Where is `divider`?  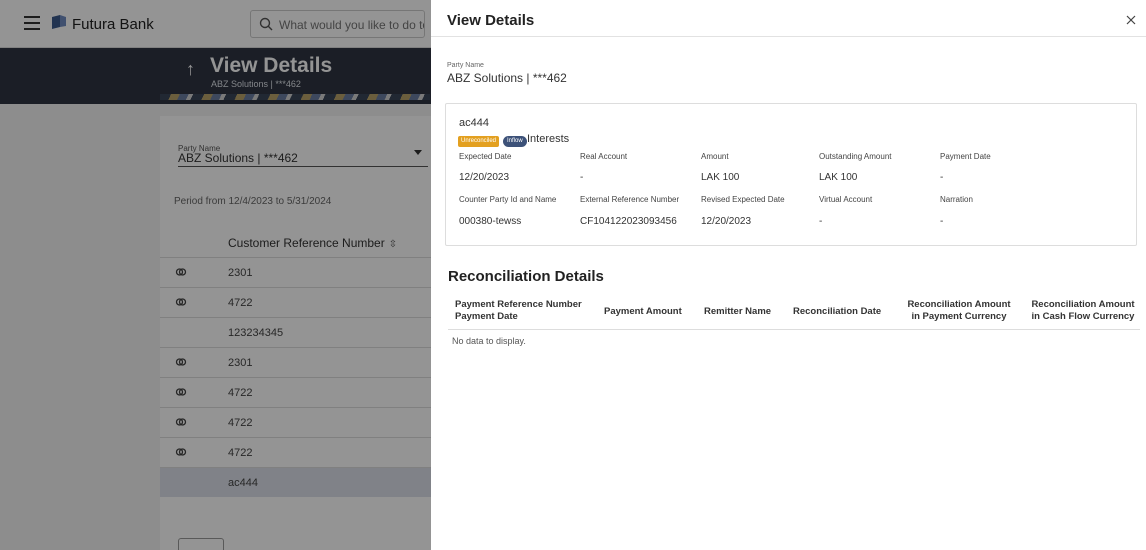 divider is located at coordinates (788, 36).